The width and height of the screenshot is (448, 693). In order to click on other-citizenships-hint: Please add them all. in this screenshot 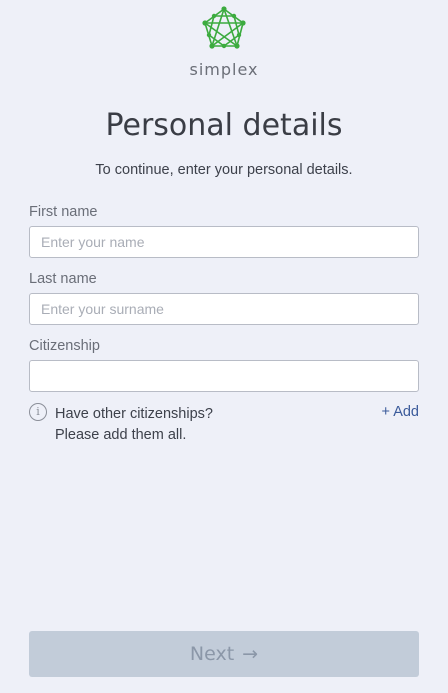, I will do `click(121, 435)`.